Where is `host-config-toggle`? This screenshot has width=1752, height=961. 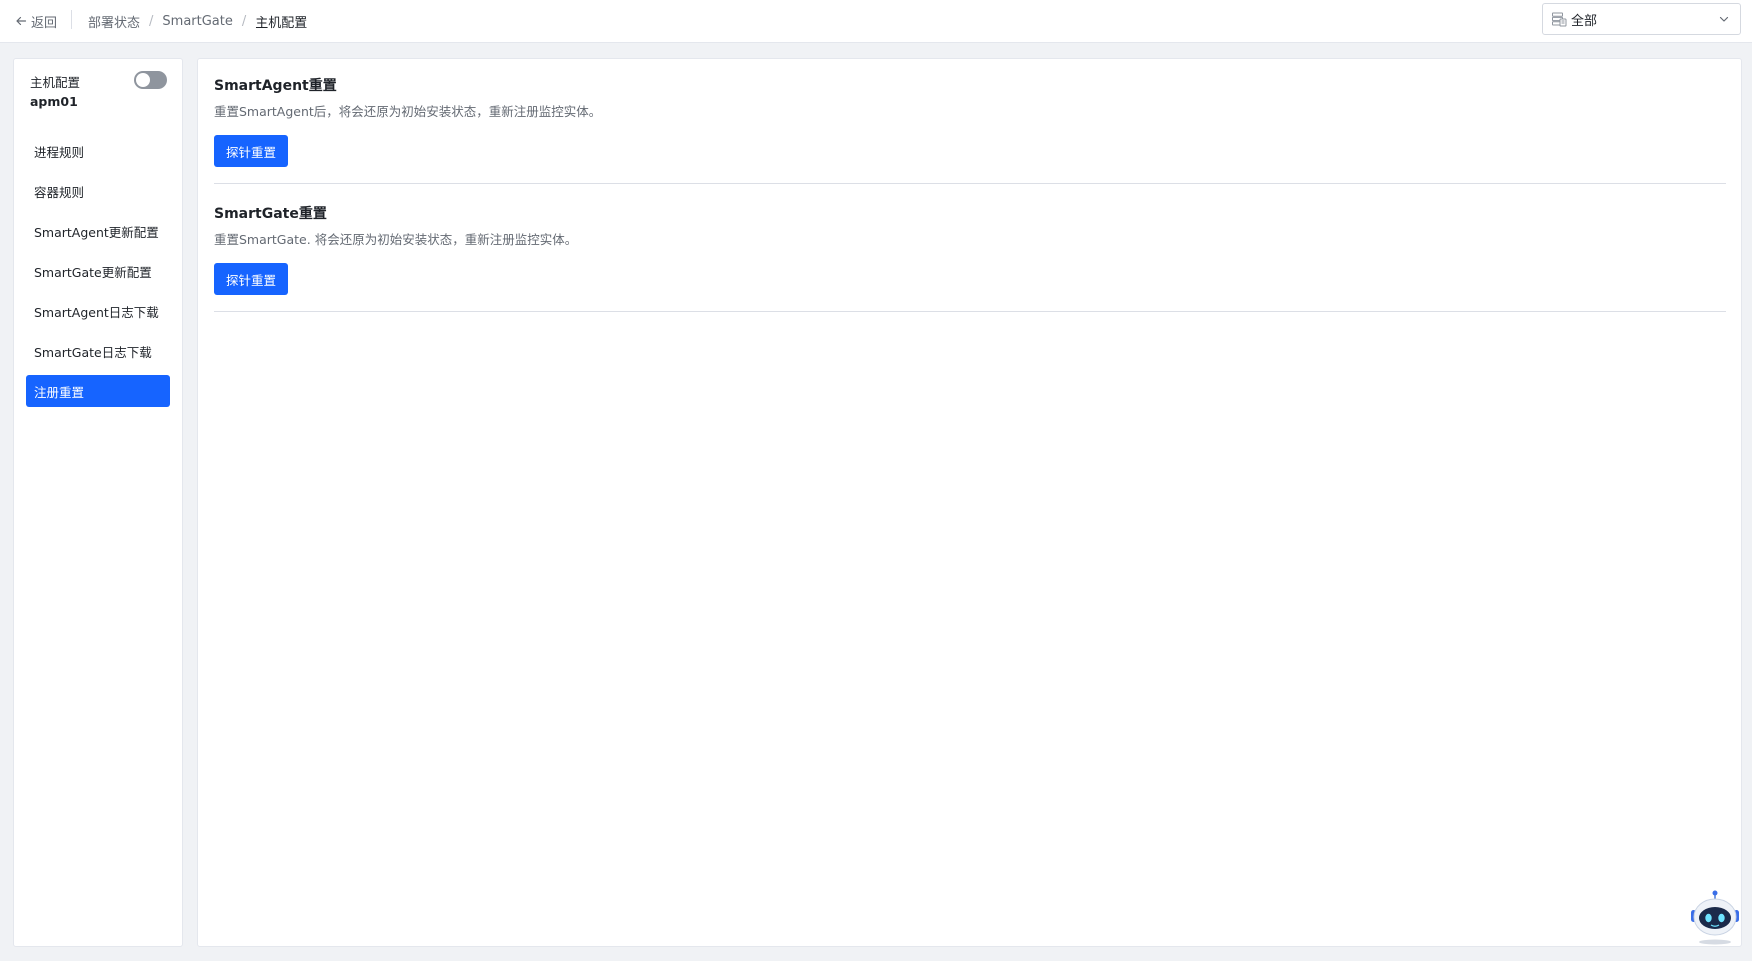 host-config-toggle is located at coordinates (150, 80).